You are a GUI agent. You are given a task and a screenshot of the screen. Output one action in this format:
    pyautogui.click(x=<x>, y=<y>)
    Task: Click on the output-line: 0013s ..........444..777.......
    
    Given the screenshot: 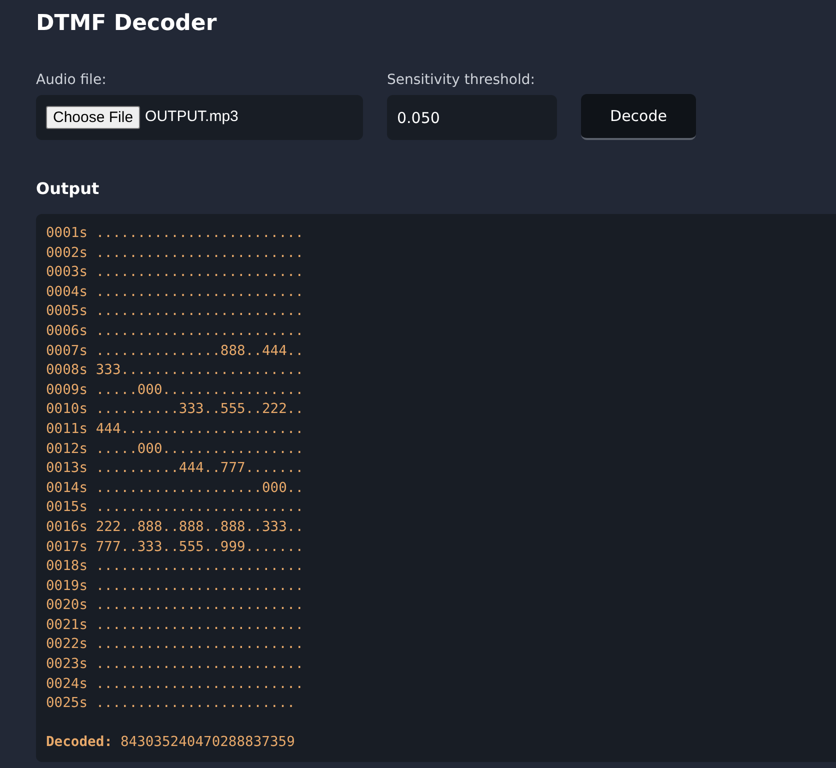 What is the action you would take?
    pyautogui.click(x=175, y=468)
    